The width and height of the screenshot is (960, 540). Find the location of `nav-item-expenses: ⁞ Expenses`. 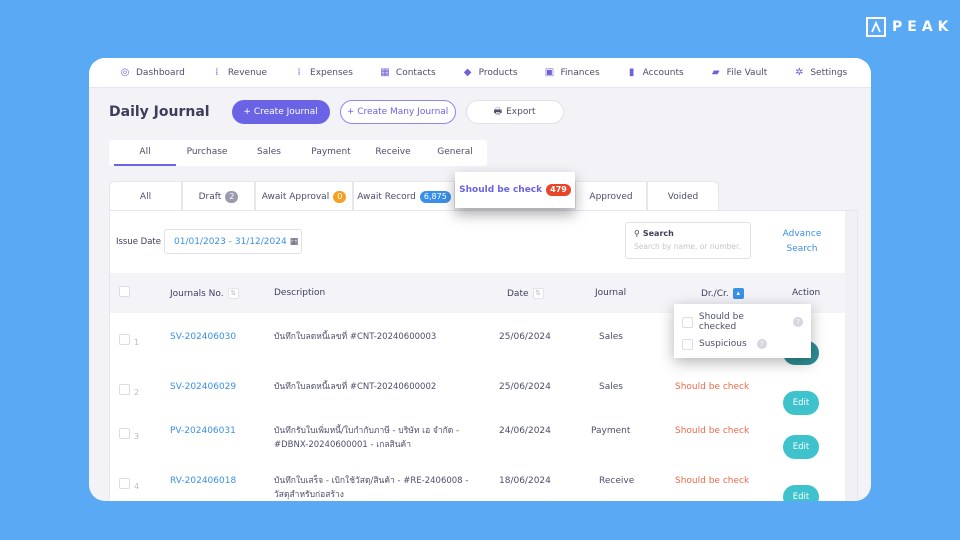

nav-item-expenses: ⁞ Expenses is located at coordinates (323, 72).